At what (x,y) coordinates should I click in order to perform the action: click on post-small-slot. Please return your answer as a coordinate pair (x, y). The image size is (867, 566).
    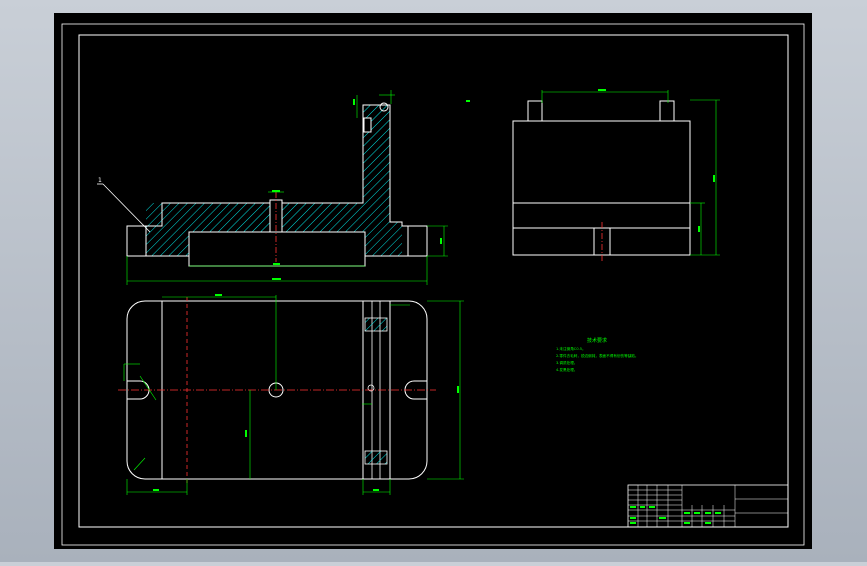
    Looking at the image, I should click on (367, 125).